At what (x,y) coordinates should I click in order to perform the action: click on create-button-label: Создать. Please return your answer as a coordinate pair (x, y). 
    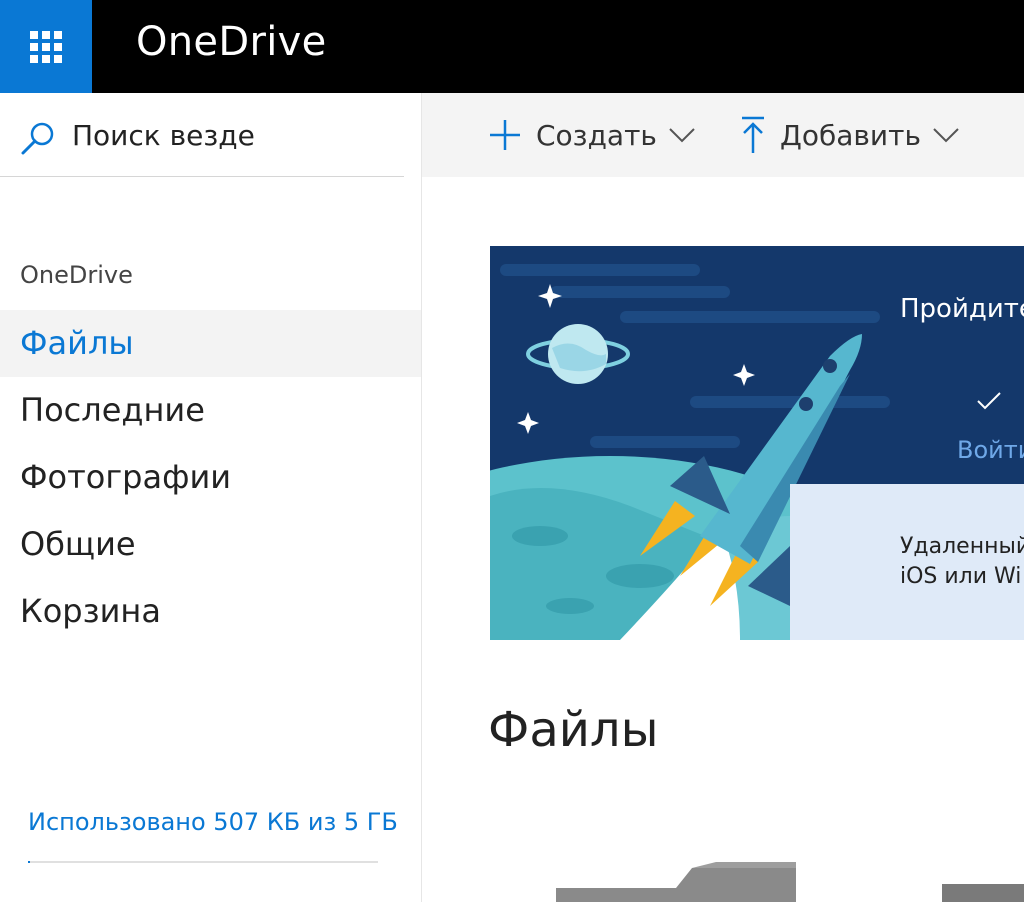
    Looking at the image, I should click on (596, 135).